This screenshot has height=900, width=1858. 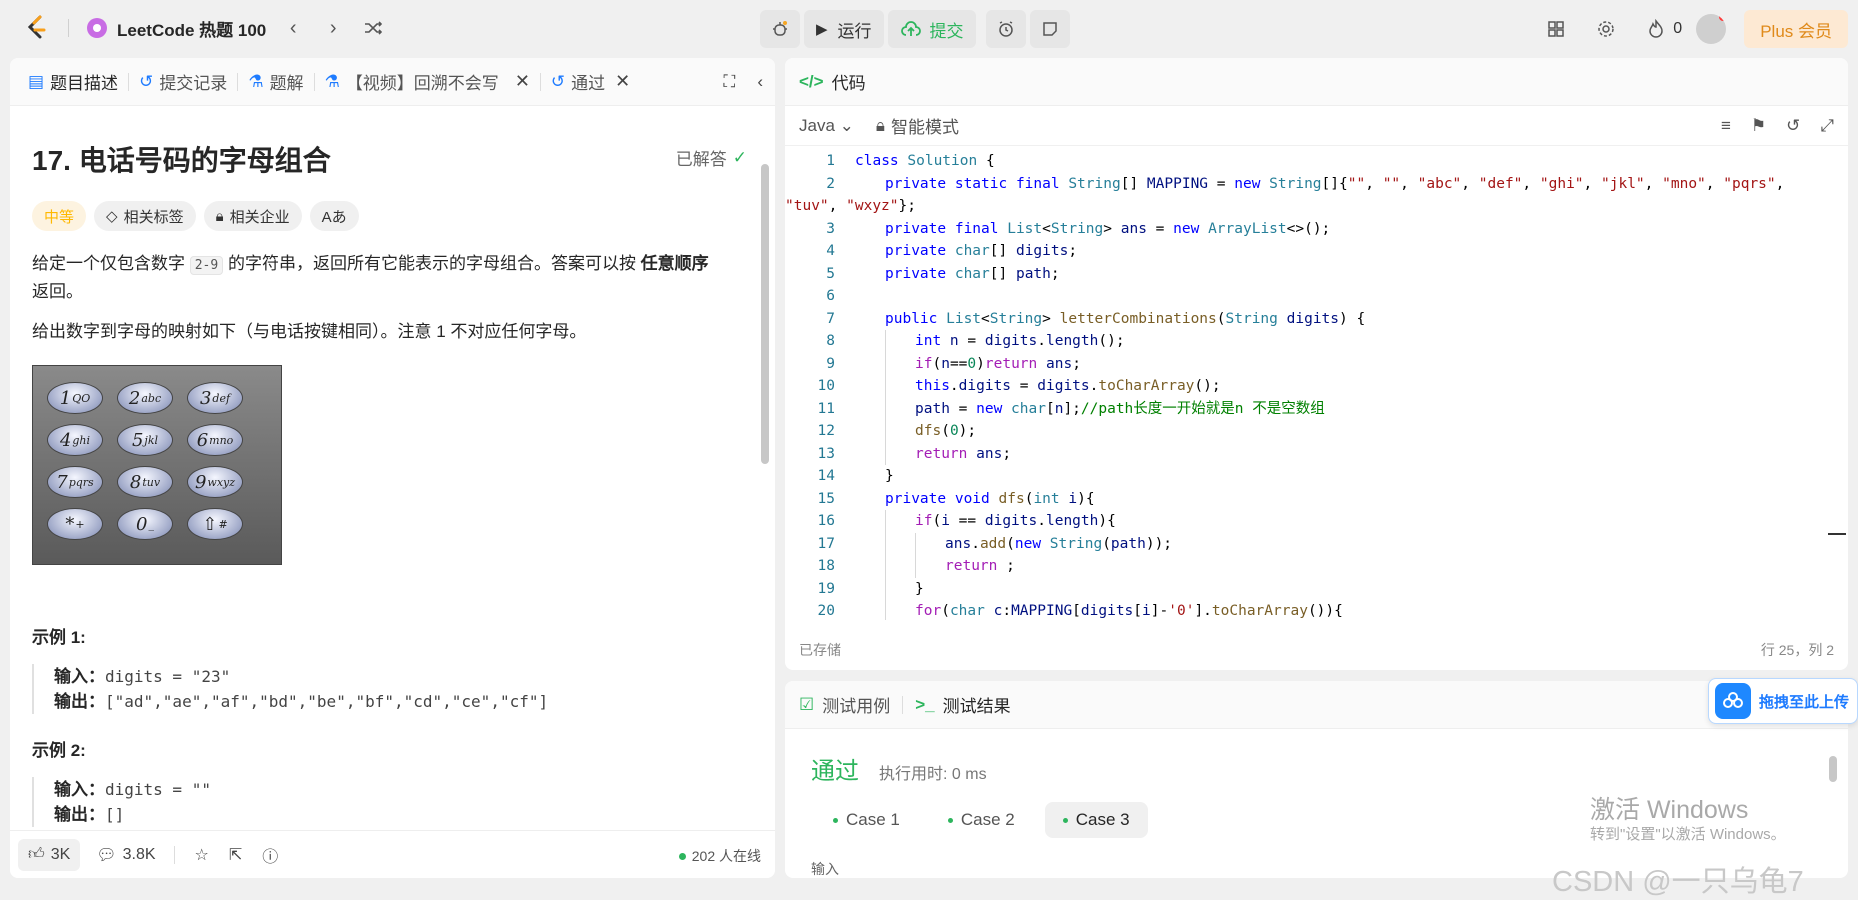 I want to click on help-icon: ⓘ, so click(x=270, y=857).